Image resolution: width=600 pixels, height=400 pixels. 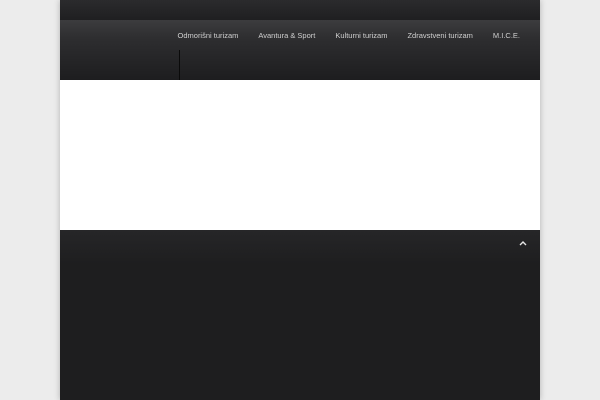 What do you see at coordinates (208, 35) in the screenshot?
I see `nav-item-odmorisni-turizam: Odmorišni turizam` at bounding box center [208, 35].